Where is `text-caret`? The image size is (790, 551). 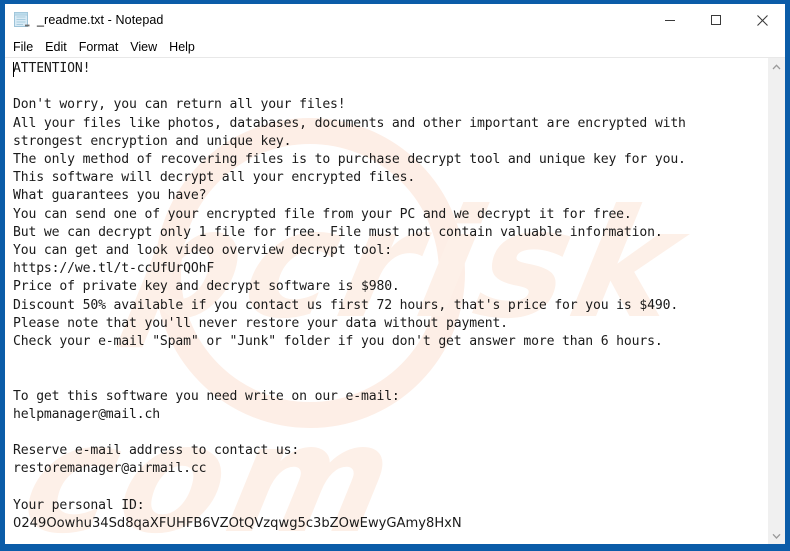
text-caret is located at coordinates (13, 69).